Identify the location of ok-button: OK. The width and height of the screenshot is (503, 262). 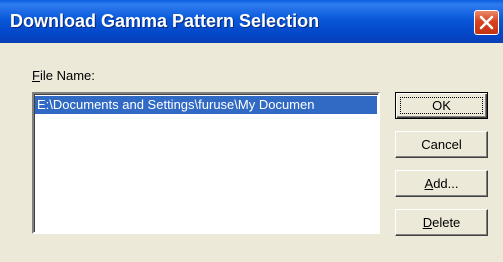
(441, 105).